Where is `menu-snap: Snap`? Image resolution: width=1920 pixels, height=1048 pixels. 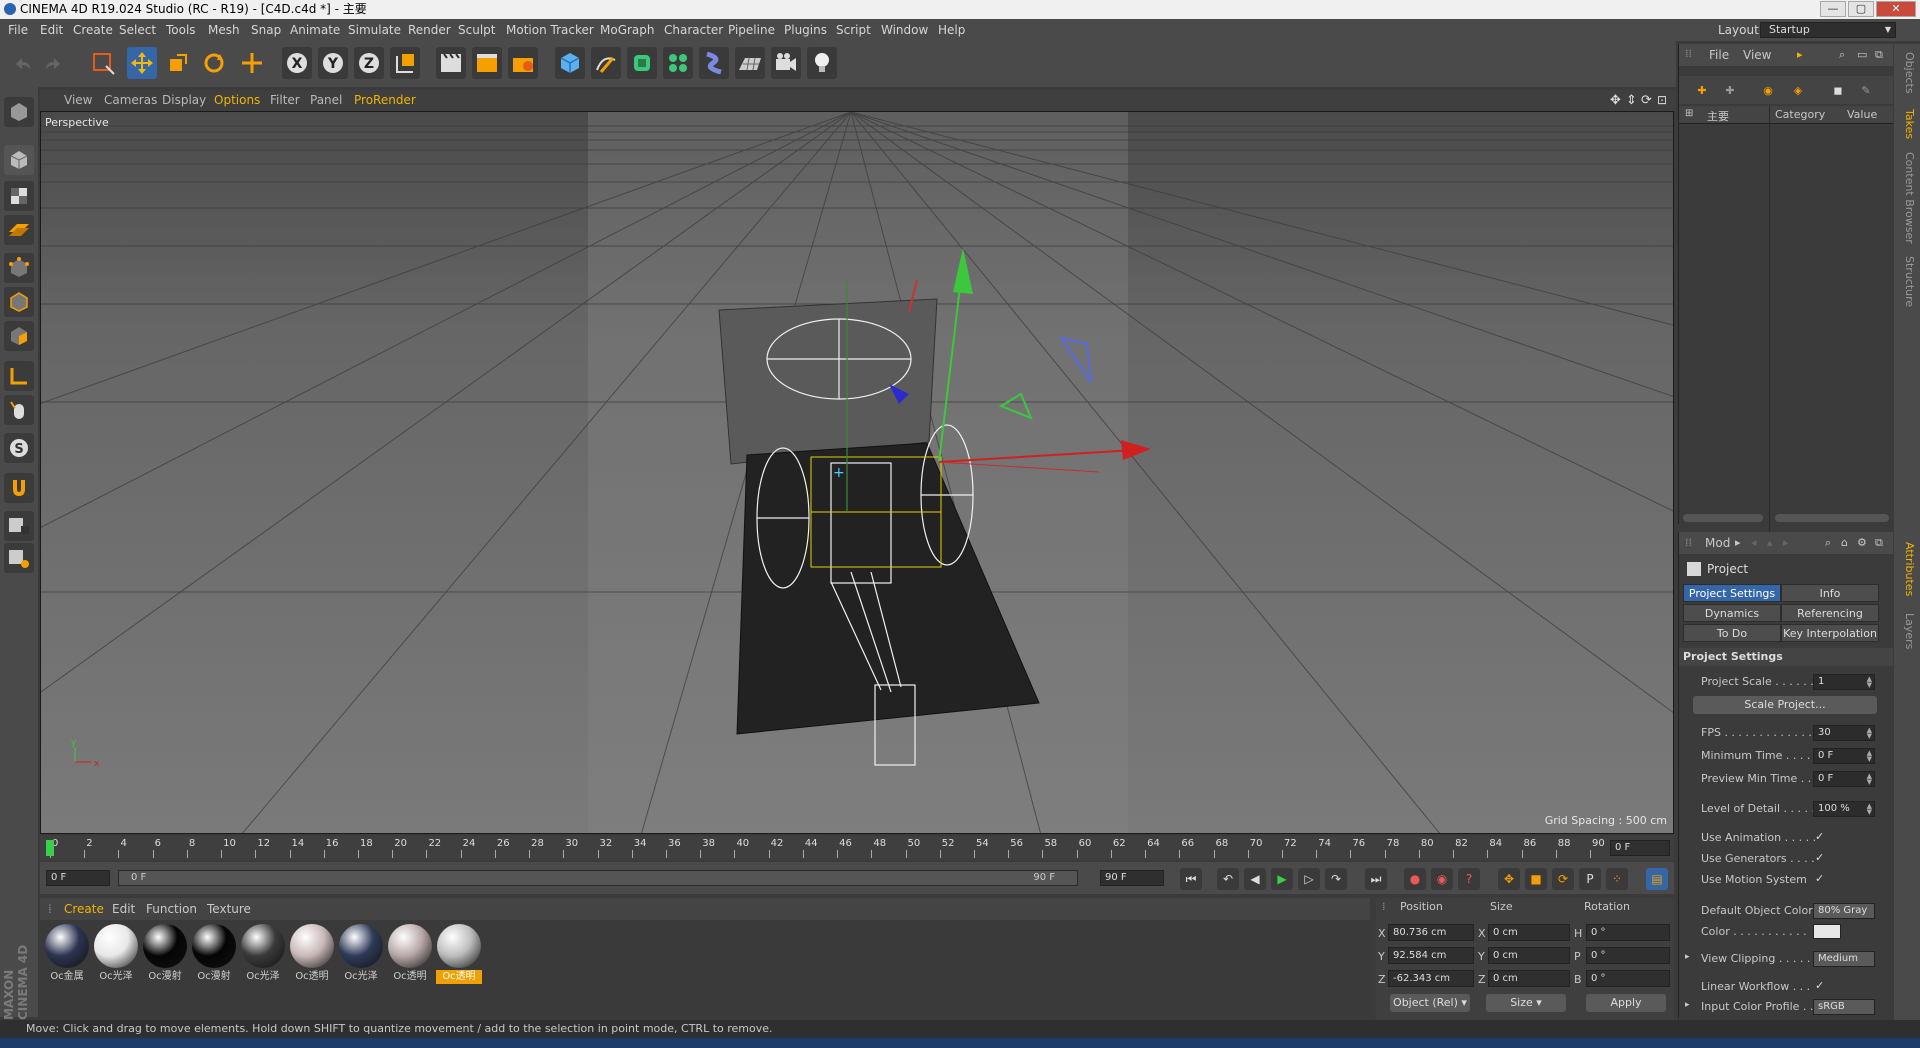 menu-snap: Snap is located at coordinates (266, 30).